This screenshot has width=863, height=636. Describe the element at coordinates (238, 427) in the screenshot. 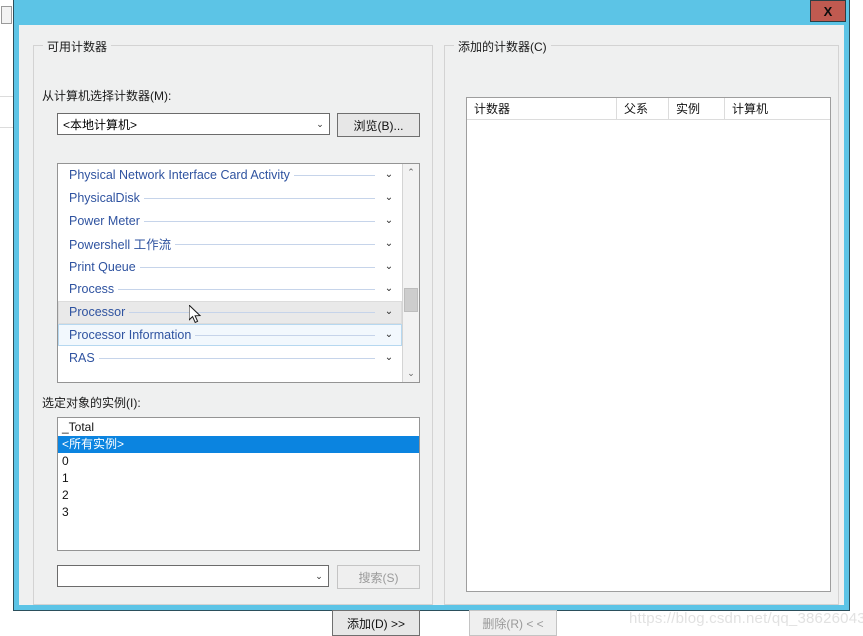

I see `instance-list-item: _Total` at that location.